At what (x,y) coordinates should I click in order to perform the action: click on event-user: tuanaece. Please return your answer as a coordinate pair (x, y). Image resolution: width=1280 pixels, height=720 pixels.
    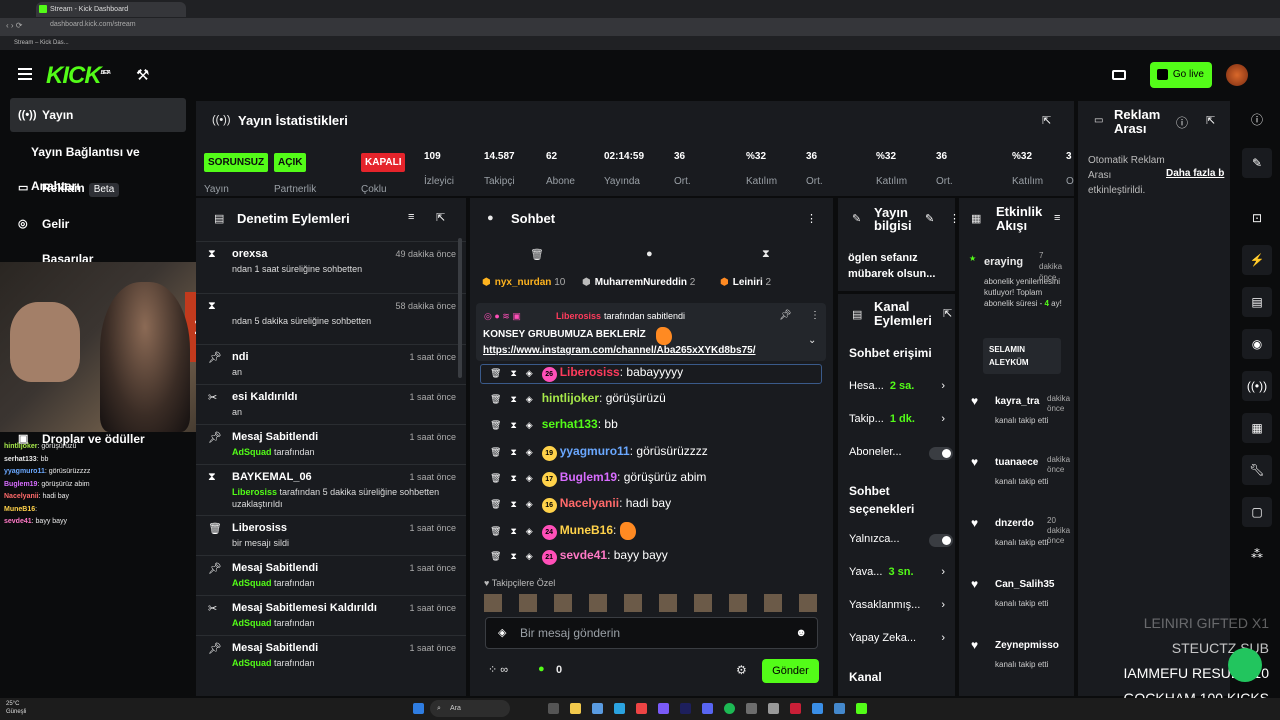
    Looking at the image, I should click on (1016, 462).